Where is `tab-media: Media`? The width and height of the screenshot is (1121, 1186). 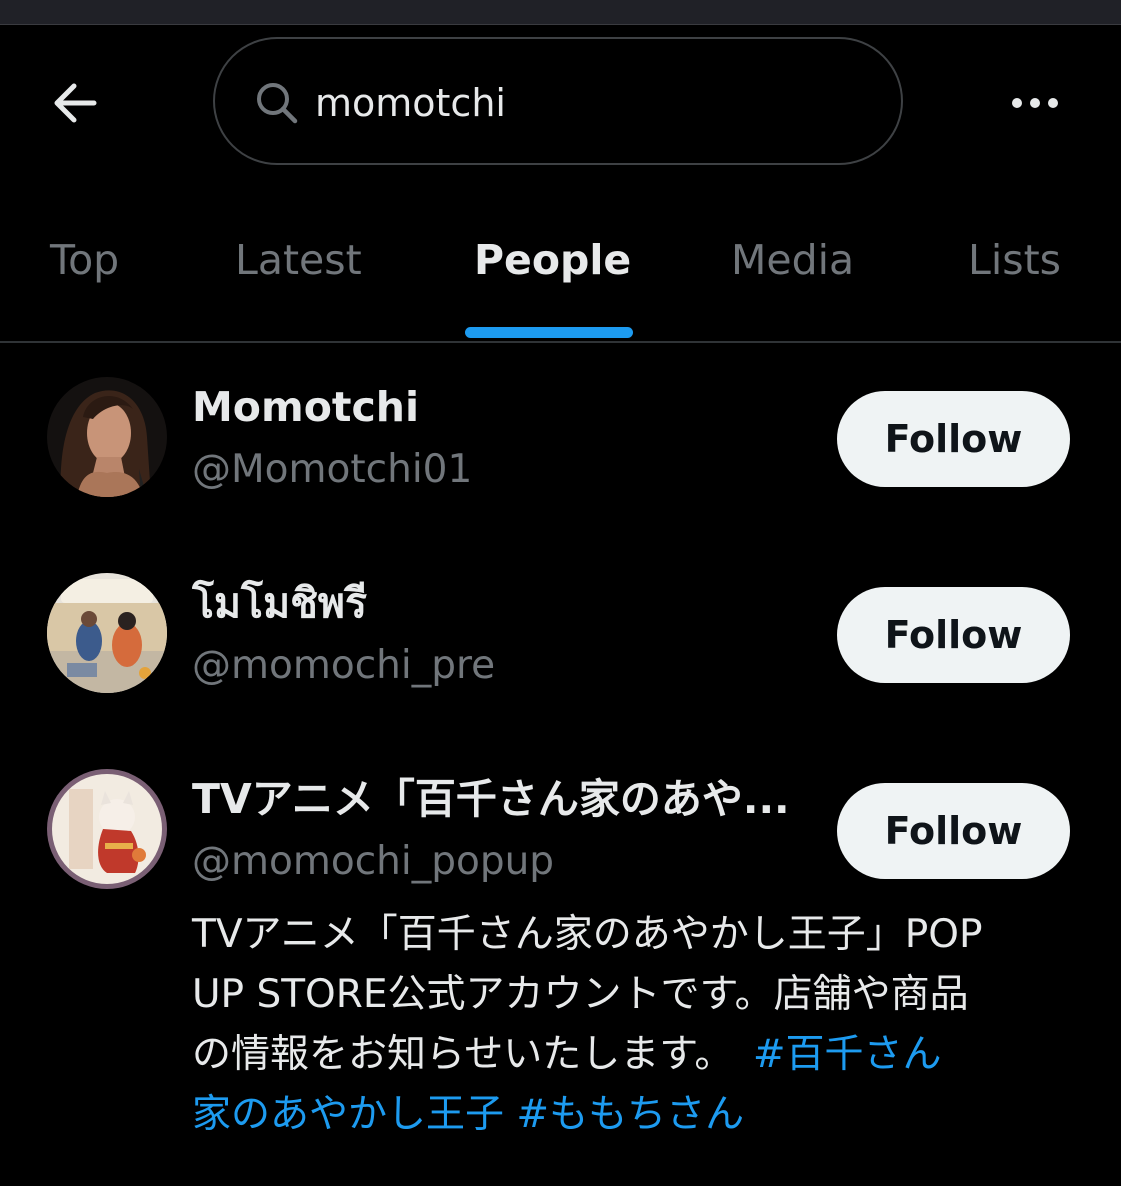
tab-media: Media is located at coordinates (792, 266).